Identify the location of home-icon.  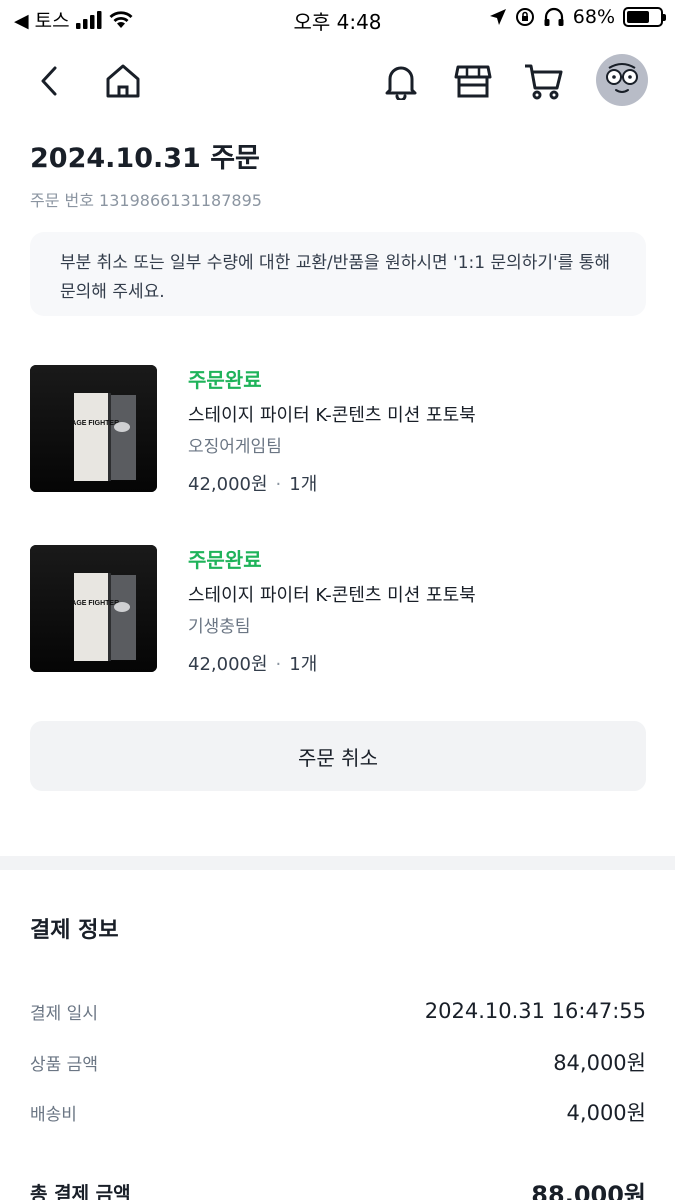
(123, 81).